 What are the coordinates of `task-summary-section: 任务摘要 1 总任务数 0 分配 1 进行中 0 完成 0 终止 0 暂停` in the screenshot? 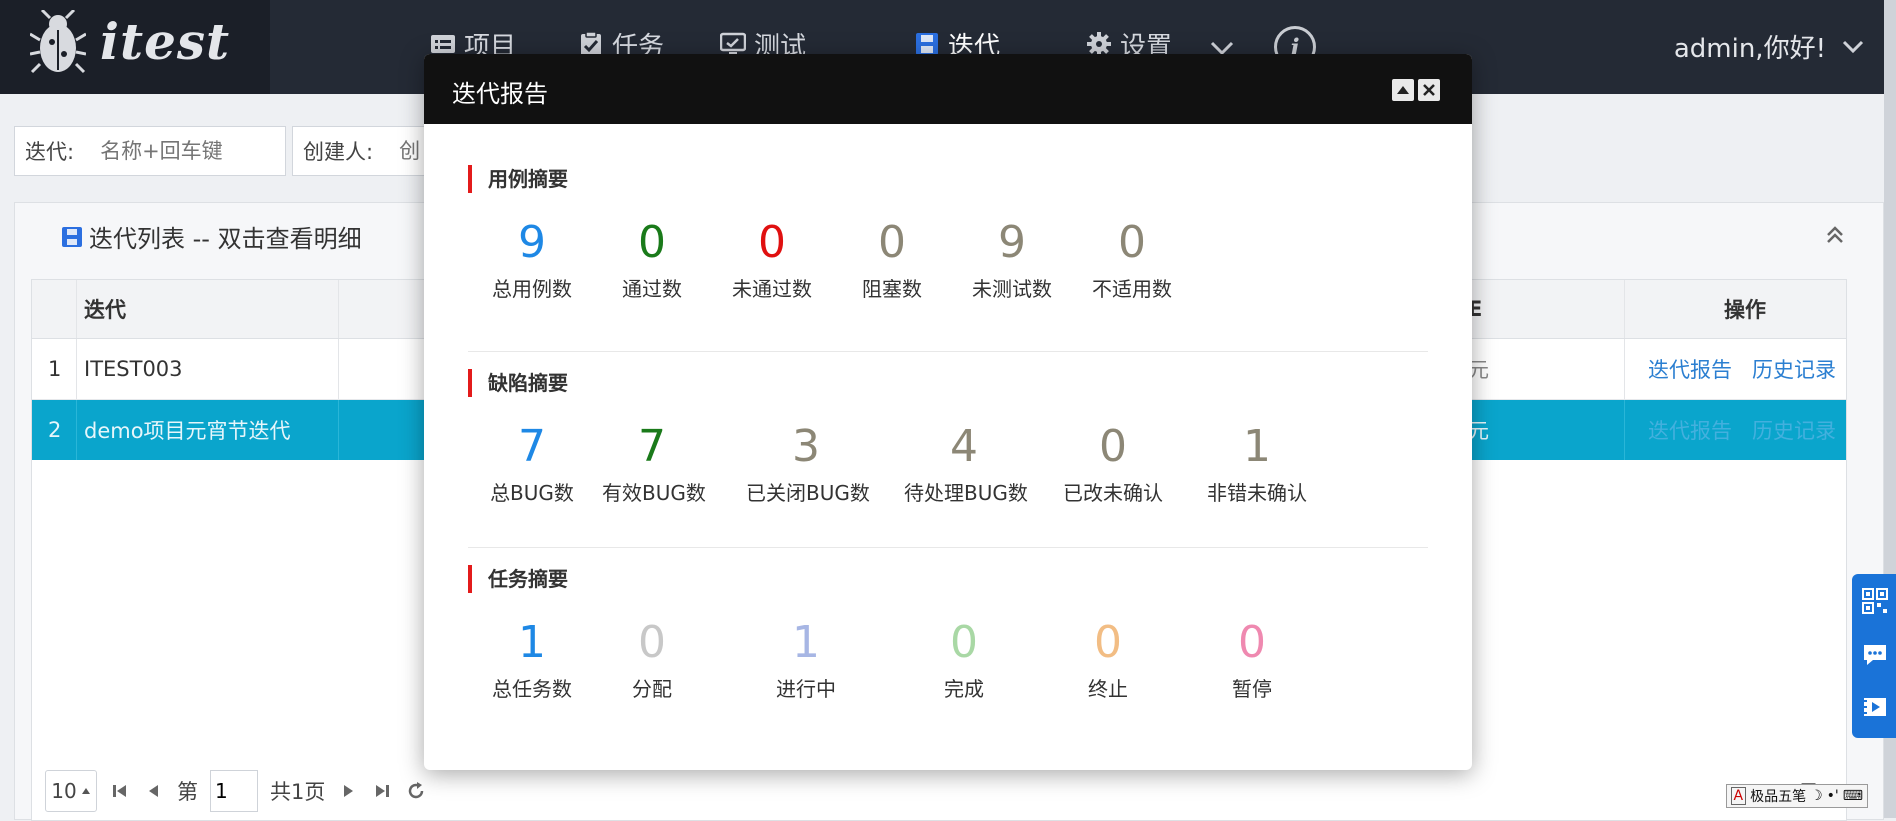 It's located at (948, 640).